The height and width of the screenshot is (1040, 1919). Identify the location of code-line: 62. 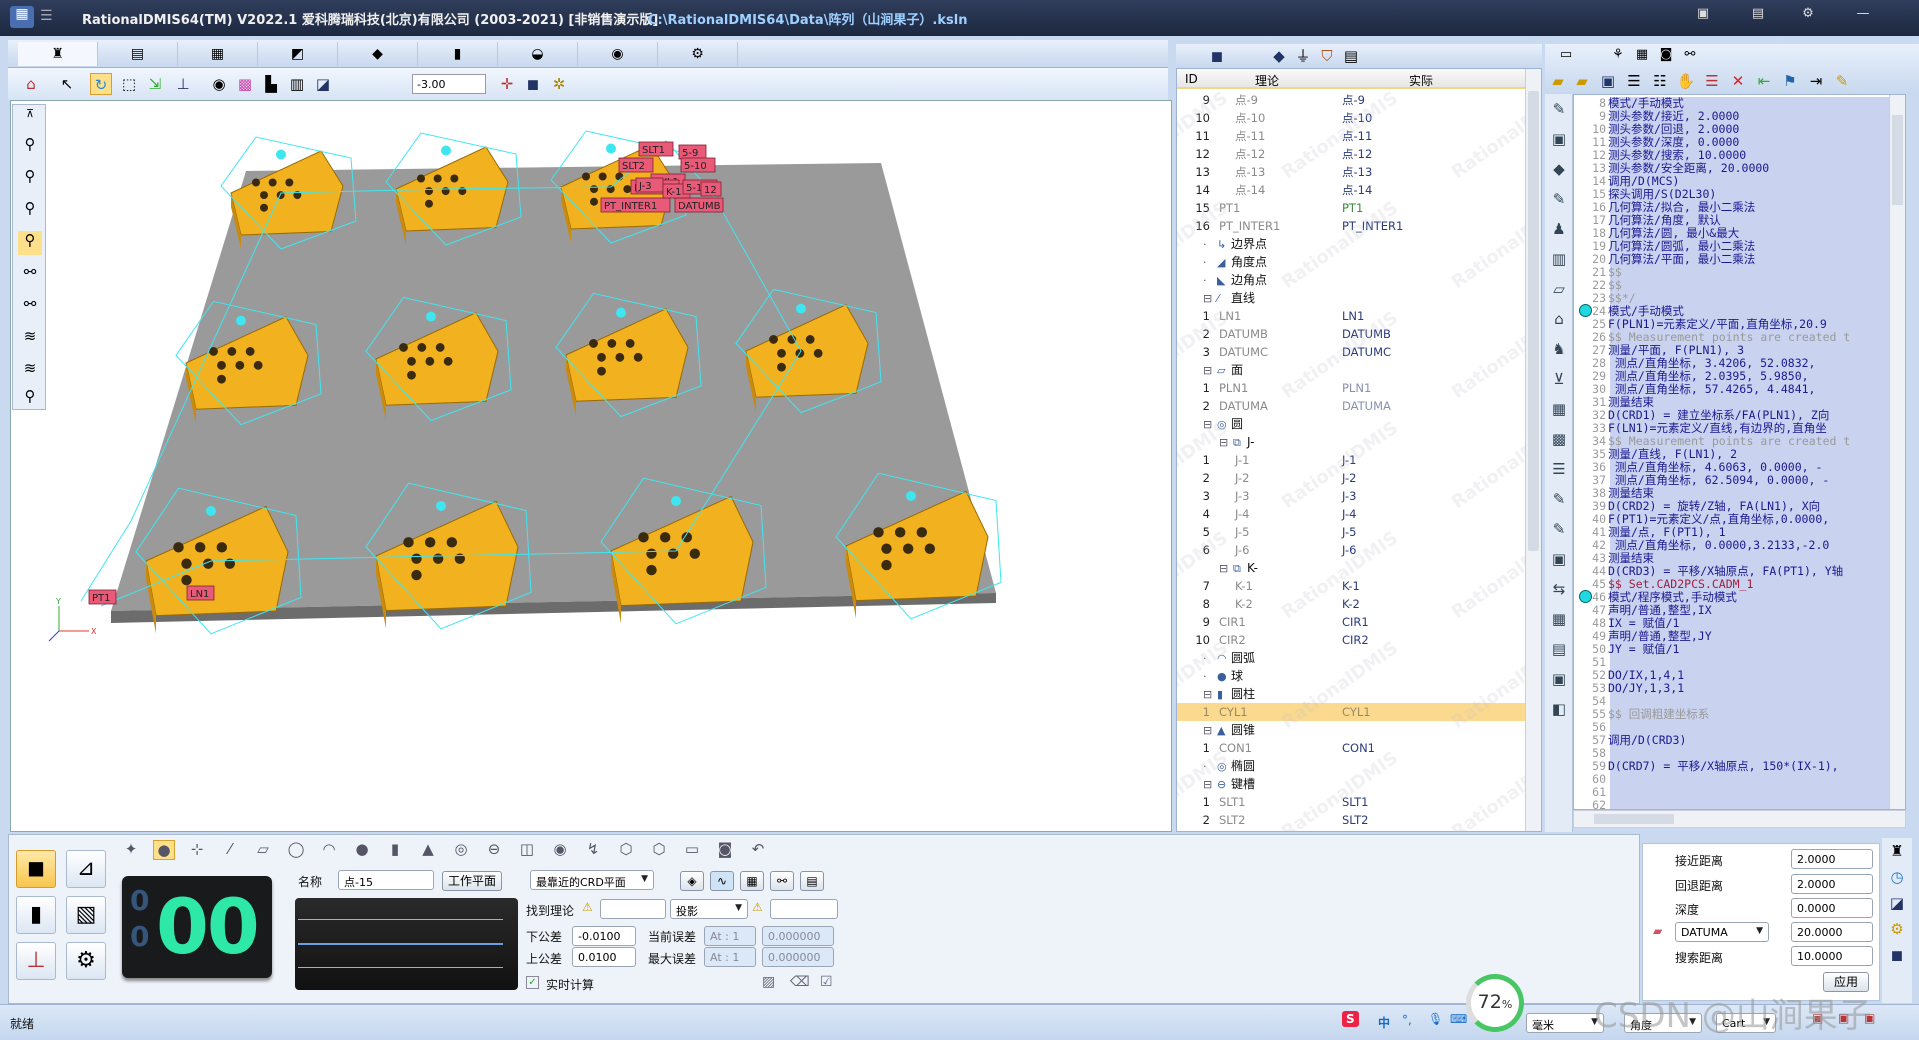
(1739, 804).